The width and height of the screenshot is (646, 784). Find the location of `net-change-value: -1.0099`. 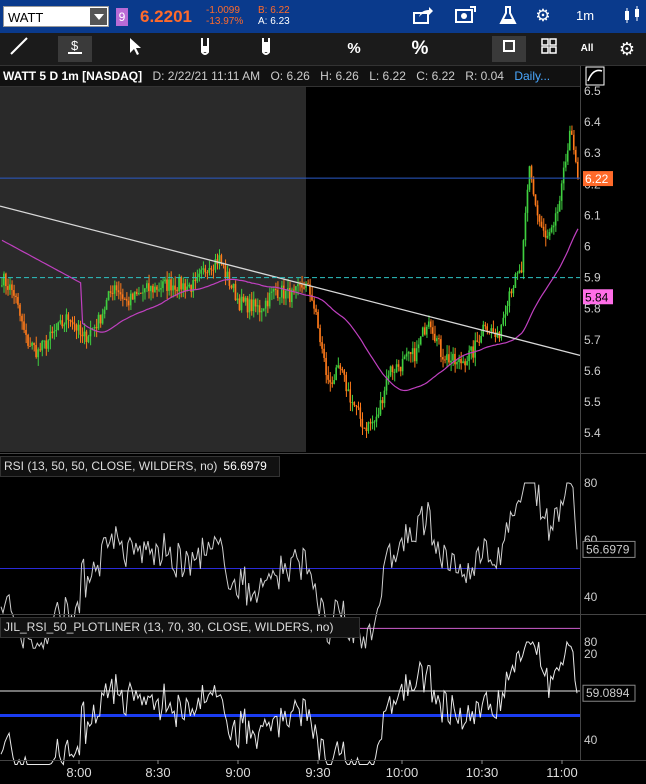

net-change-value: -1.0099 is located at coordinates (223, 10).